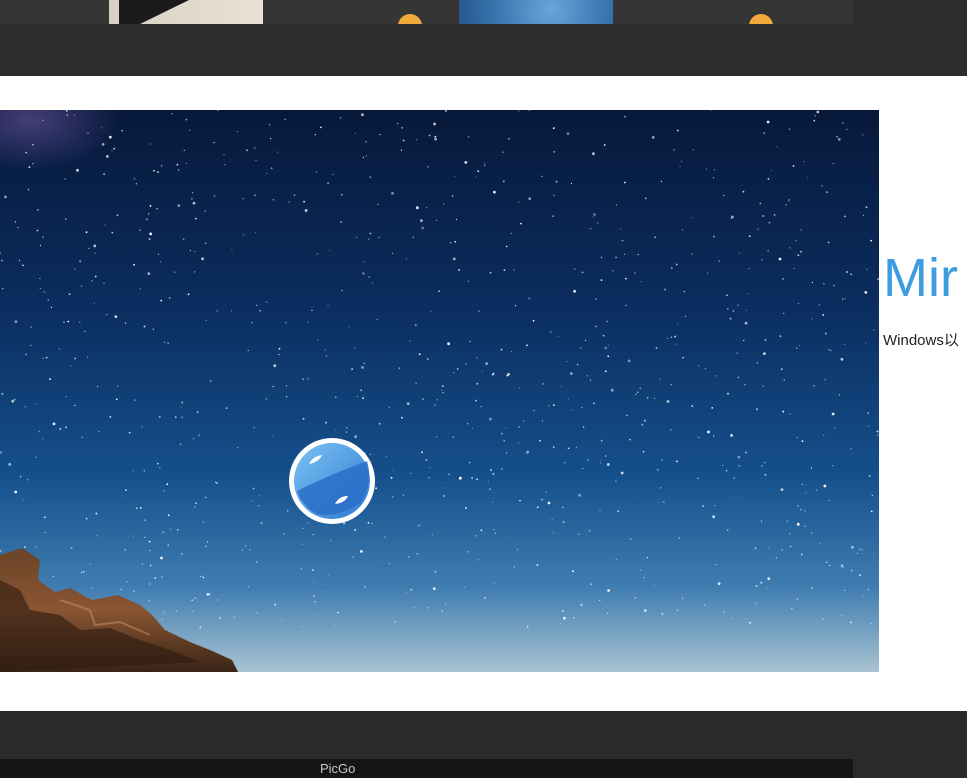 This screenshot has width=967, height=778. I want to click on picgo-planet-icon, so click(332, 481).